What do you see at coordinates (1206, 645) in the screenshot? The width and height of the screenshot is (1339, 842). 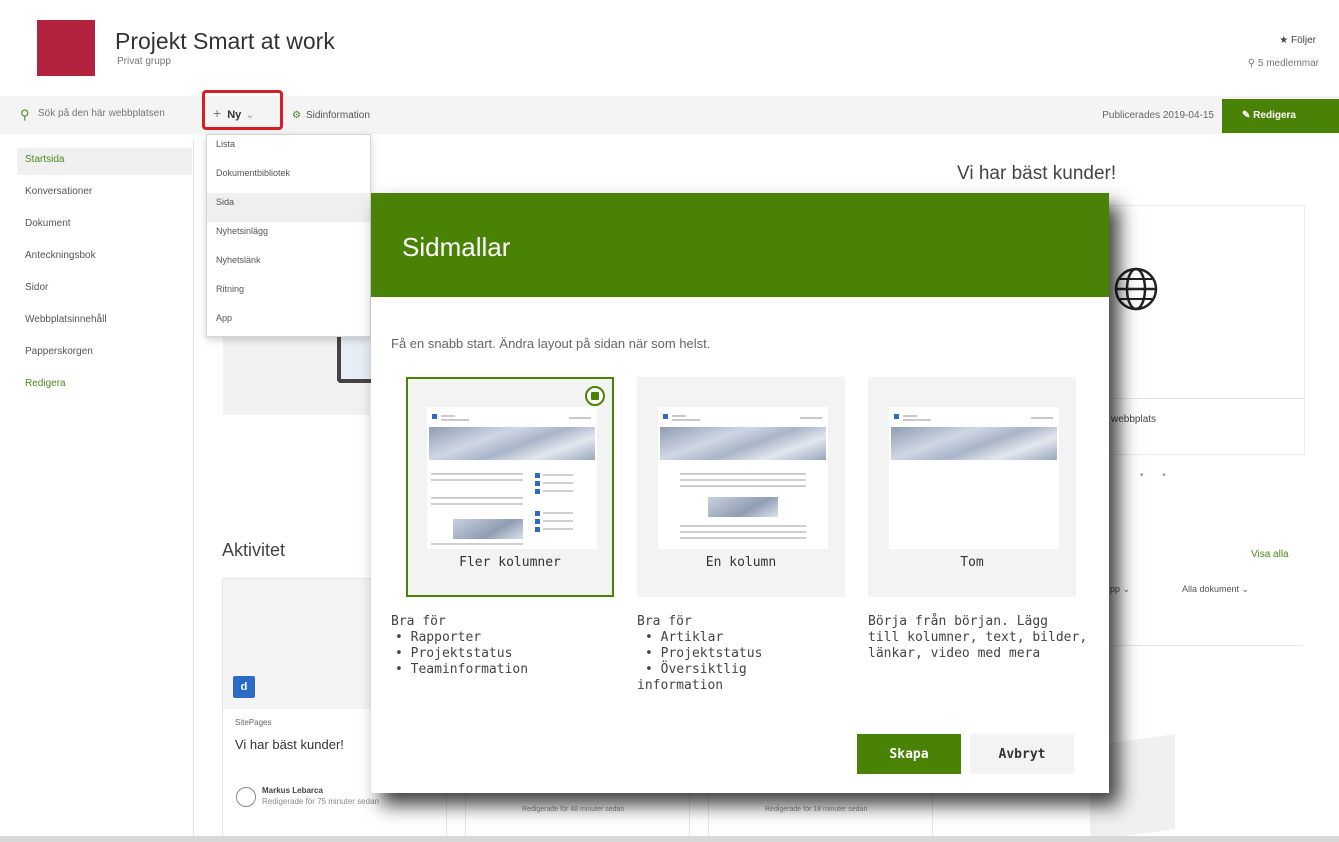 I see `library-divider` at bounding box center [1206, 645].